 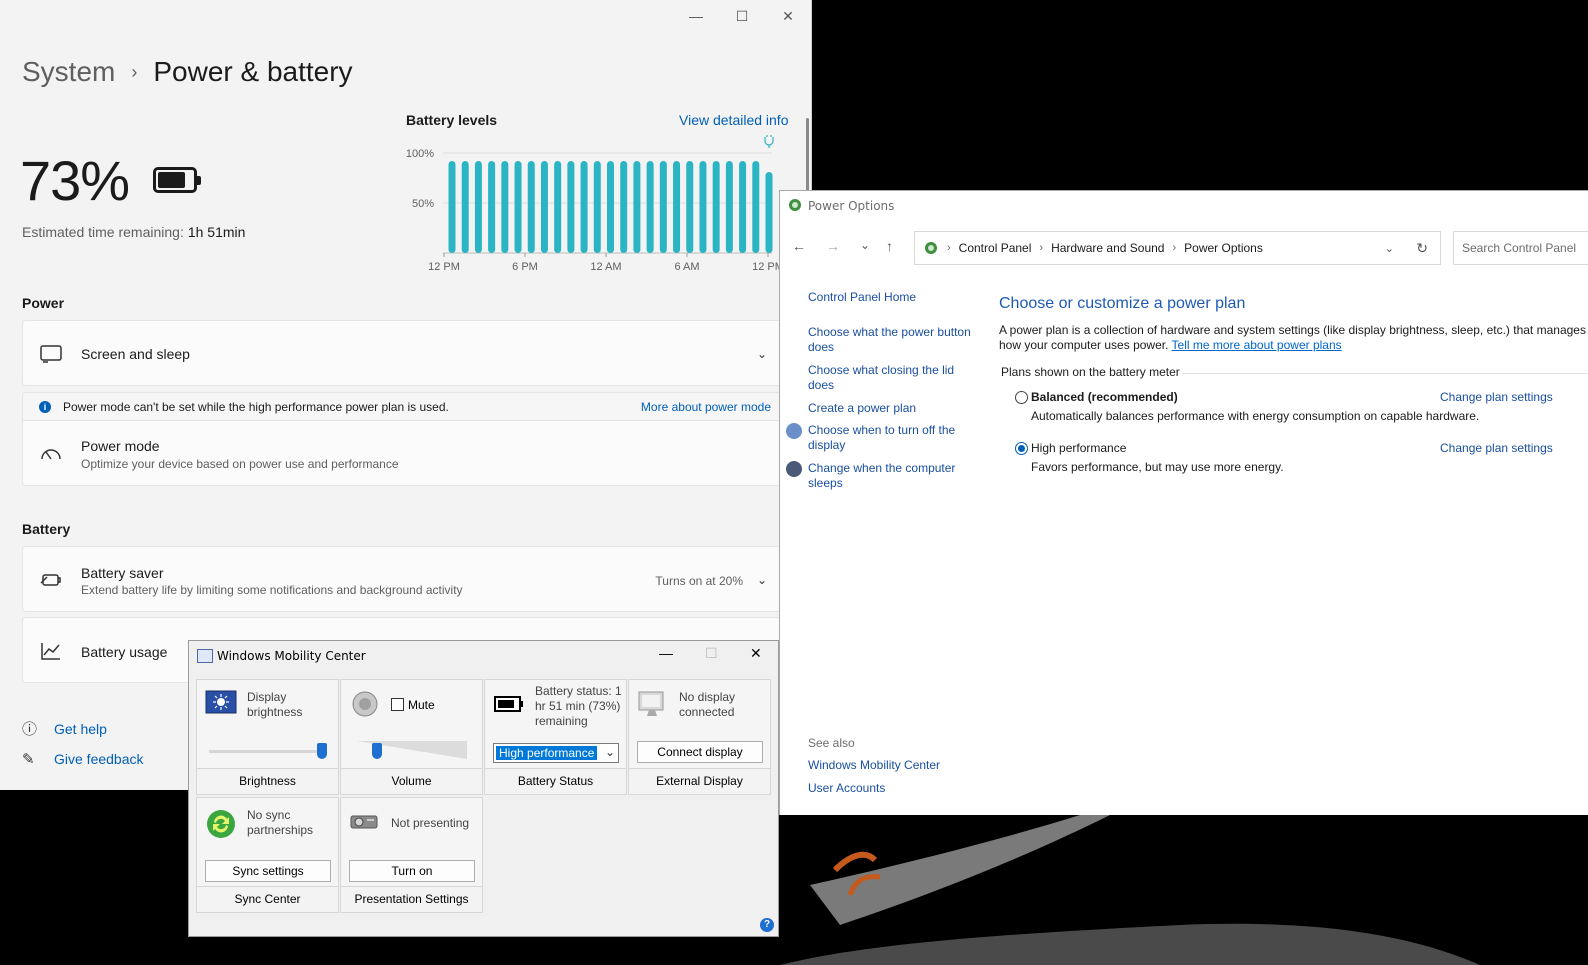 I want to click on battery-saver-icon, so click(x=51, y=580).